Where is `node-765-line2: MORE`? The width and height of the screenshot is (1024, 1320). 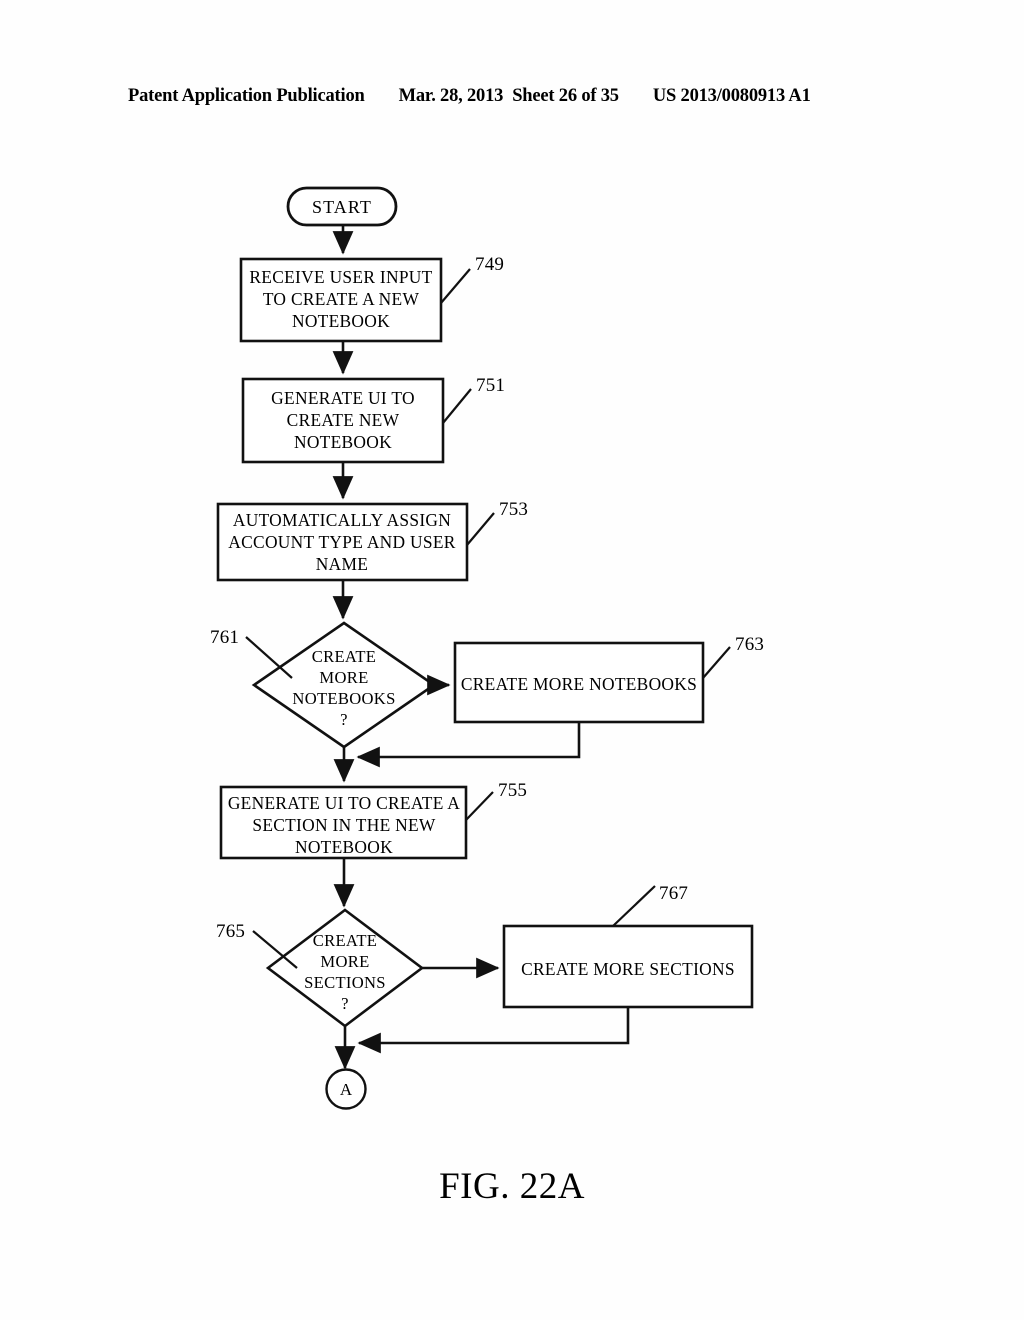 node-765-line2: MORE is located at coordinates (344, 961).